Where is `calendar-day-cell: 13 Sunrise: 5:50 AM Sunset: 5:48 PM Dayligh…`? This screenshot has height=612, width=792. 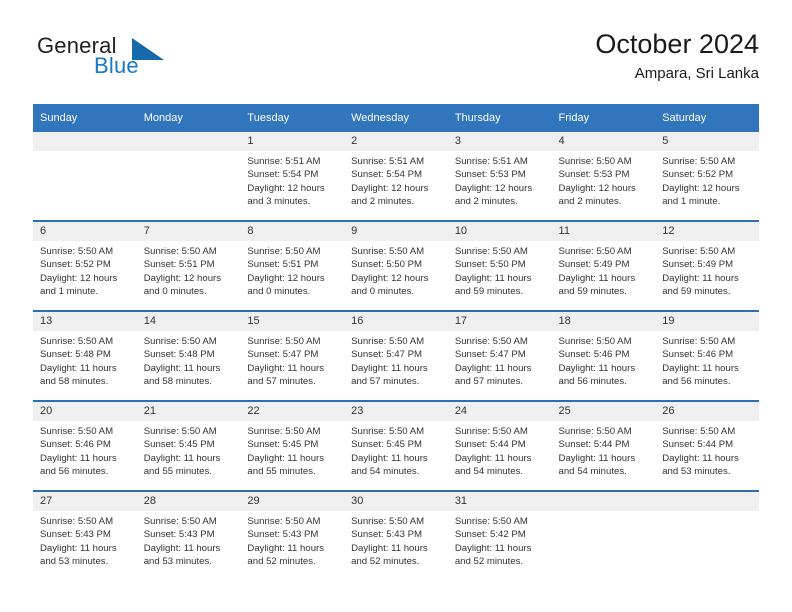 calendar-day-cell: 13 Sunrise: 5:50 AM Sunset: 5:48 PM Dayligh… is located at coordinates (85, 355).